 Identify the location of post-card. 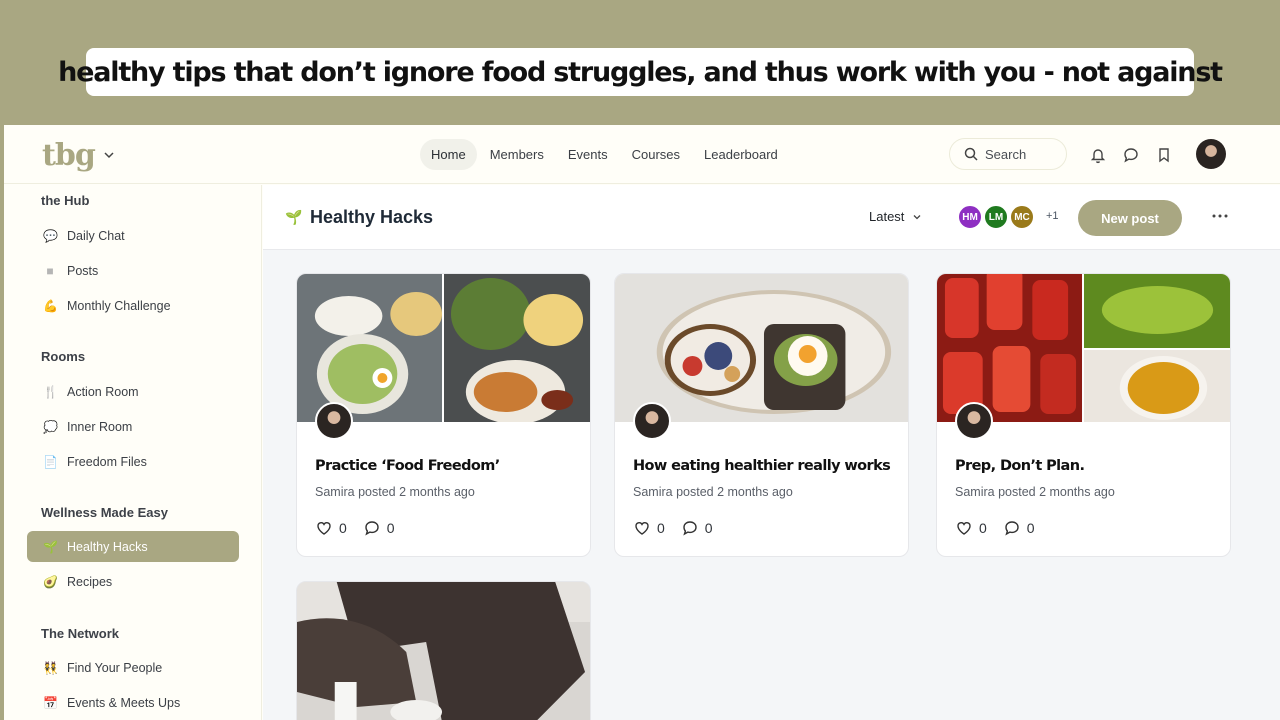
(443, 650).